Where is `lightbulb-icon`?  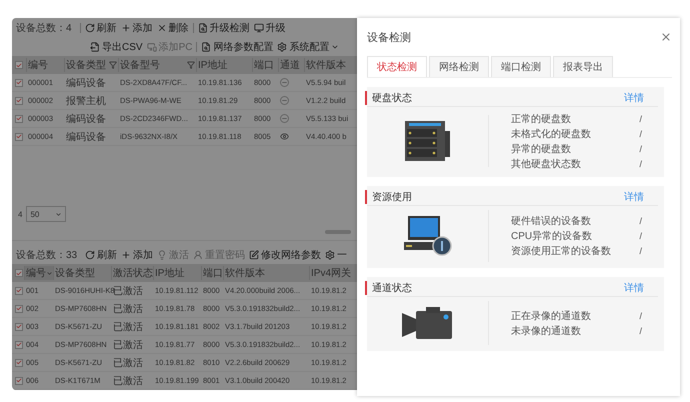 lightbulb-icon is located at coordinates (162, 255).